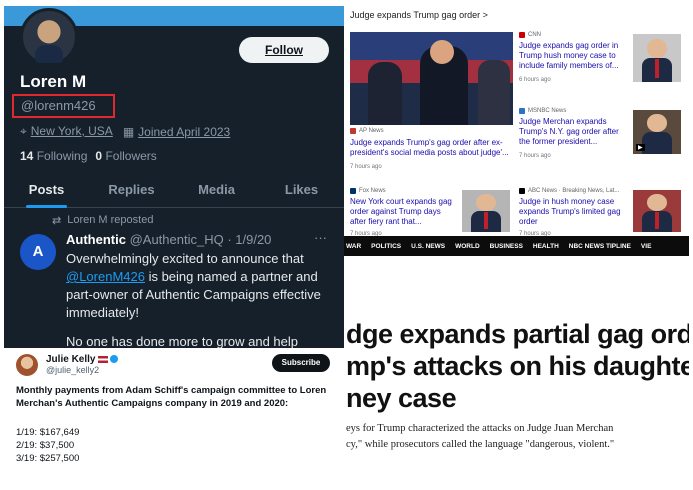  I want to click on tweet-author-handle: @Authentic_HQ · 1/9/20, so click(200, 239).